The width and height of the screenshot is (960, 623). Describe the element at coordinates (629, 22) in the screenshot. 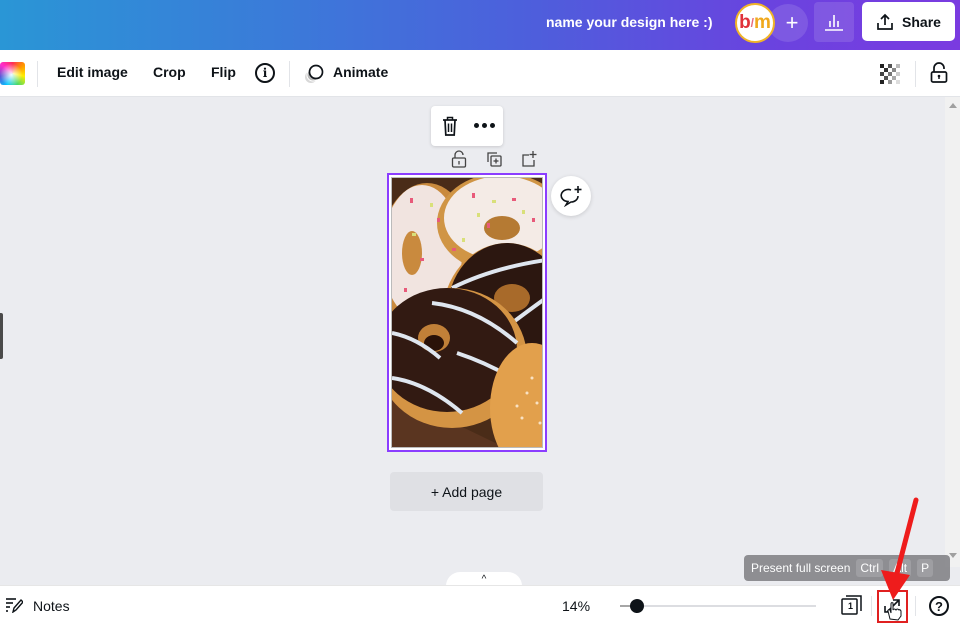

I see `design-name: name your design here :)` at that location.